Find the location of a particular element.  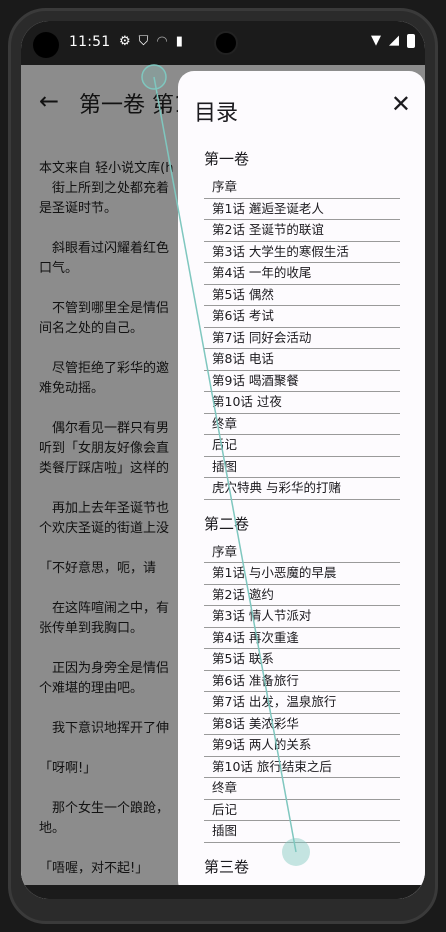

shield-icon: ⛉ is located at coordinates (143, 41).